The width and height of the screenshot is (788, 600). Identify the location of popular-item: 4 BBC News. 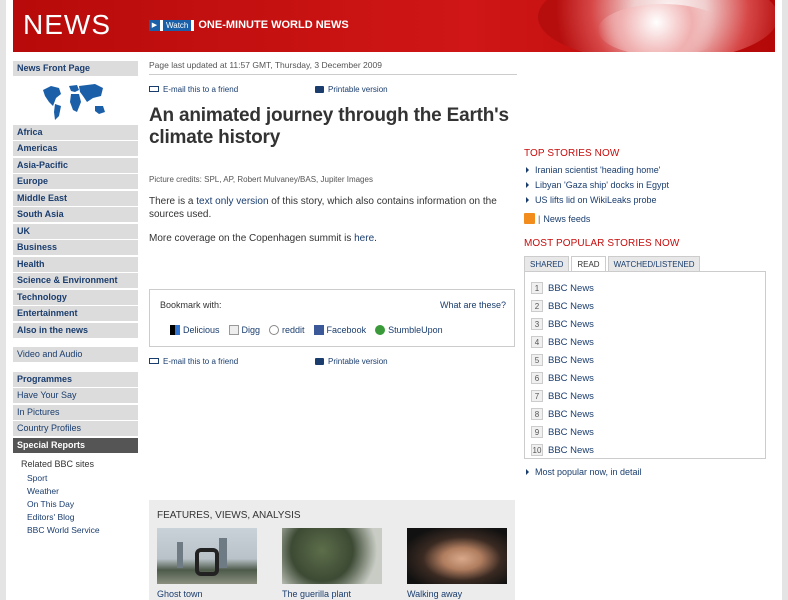
(645, 342).